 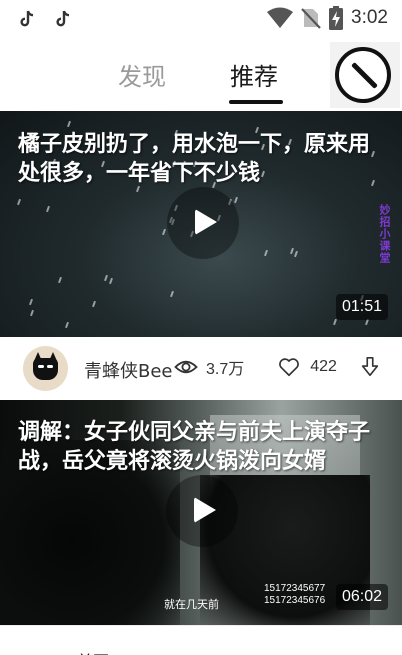 I want to click on active-tab-indicator, so click(x=256, y=102).